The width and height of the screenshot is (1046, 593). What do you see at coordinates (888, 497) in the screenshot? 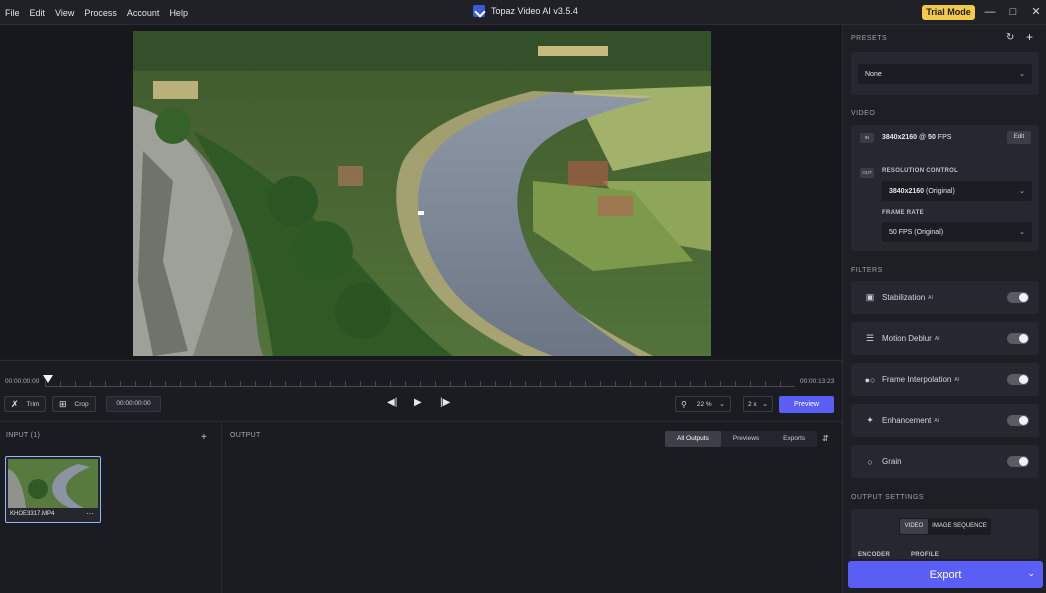
I see `output-settings-title: OUTPUT SETTINGS` at bounding box center [888, 497].